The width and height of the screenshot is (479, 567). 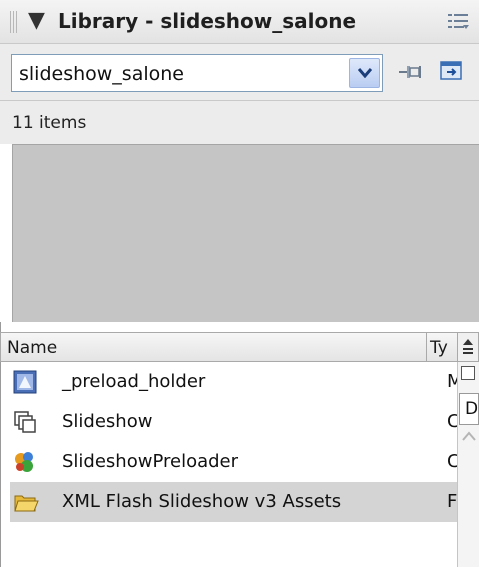 What do you see at coordinates (213, 347) in the screenshot?
I see `column-header-name: Name` at bounding box center [213, 347].